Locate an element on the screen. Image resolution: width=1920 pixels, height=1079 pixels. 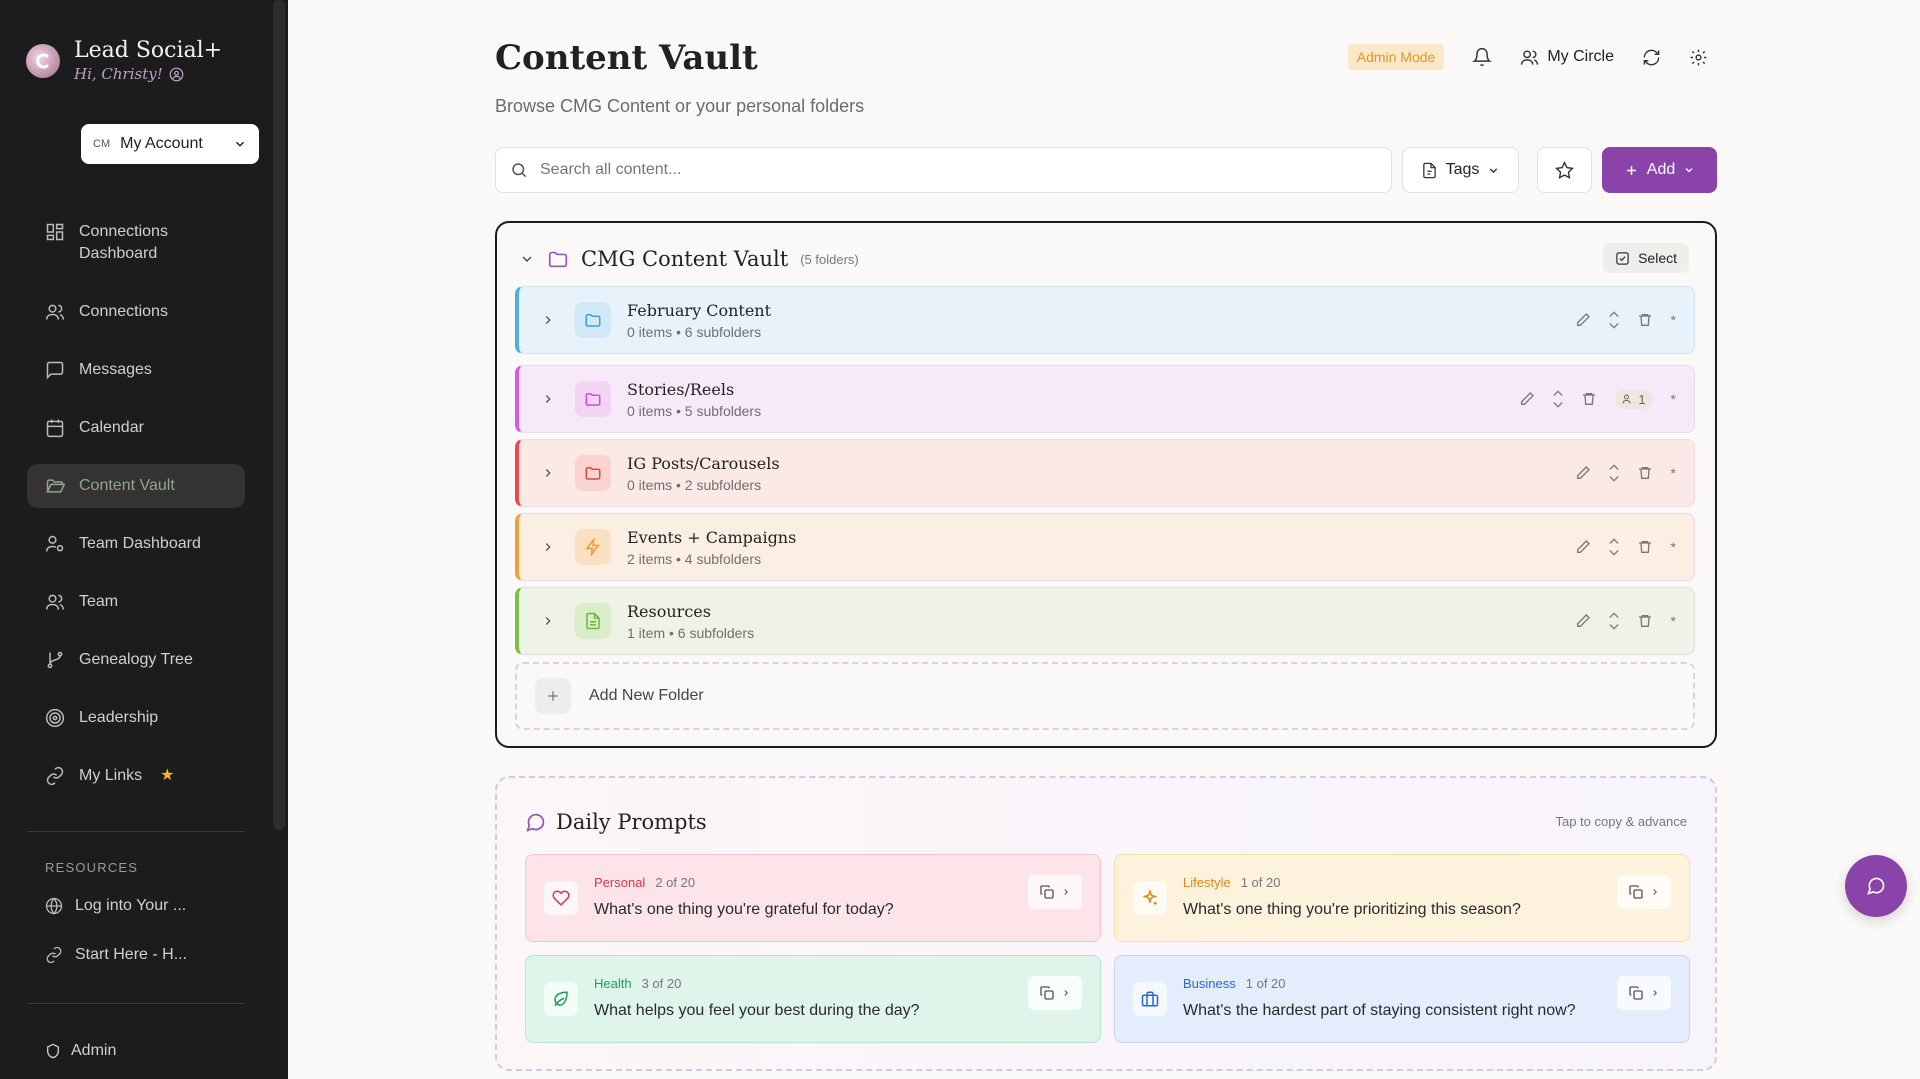
add-new-folder-button: Add New Folder is located at coordinates (1105, 696).